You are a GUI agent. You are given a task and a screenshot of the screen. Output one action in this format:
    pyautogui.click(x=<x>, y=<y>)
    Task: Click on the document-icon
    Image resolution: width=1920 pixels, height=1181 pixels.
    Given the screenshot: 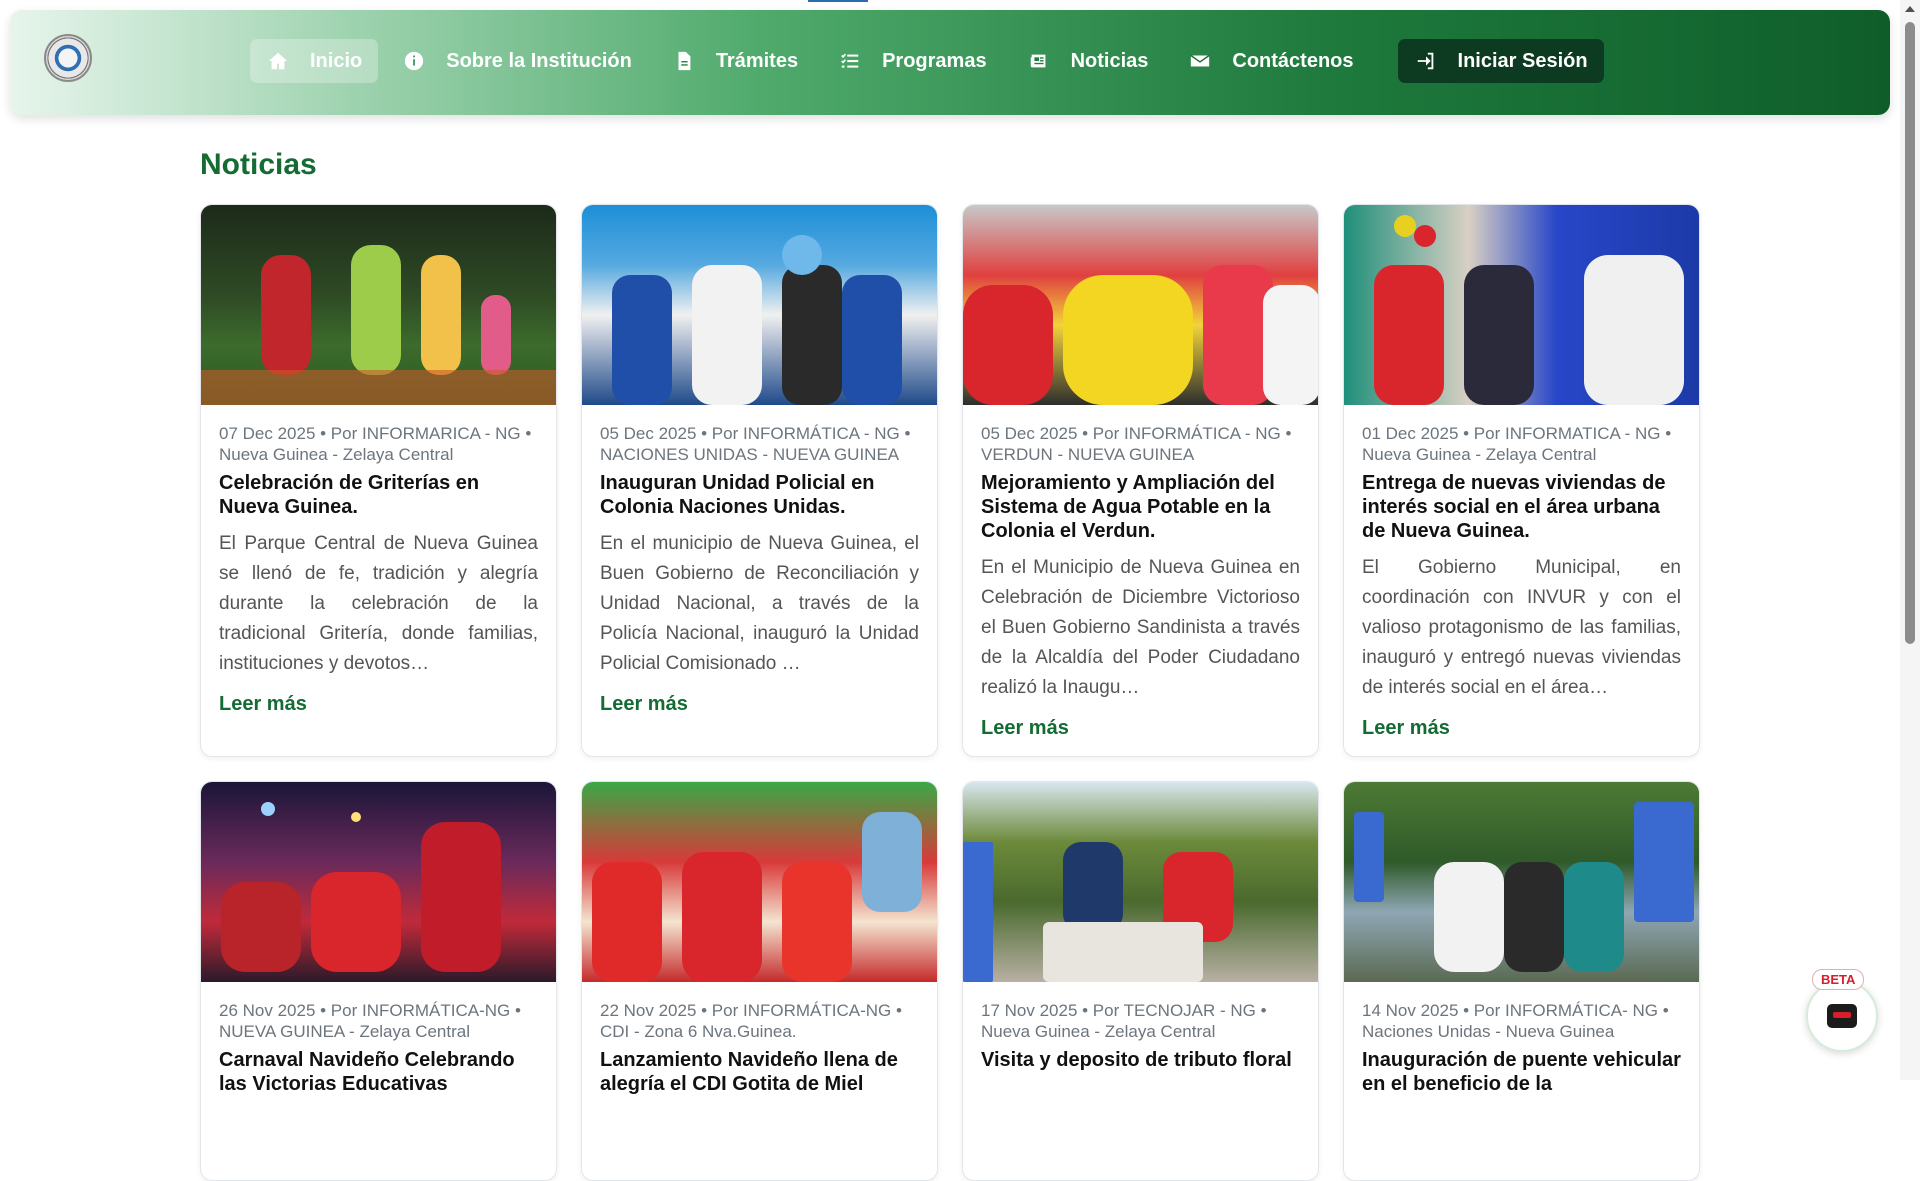 What is the action you would take?
    pyautogui.click(x=684, y=61)
    